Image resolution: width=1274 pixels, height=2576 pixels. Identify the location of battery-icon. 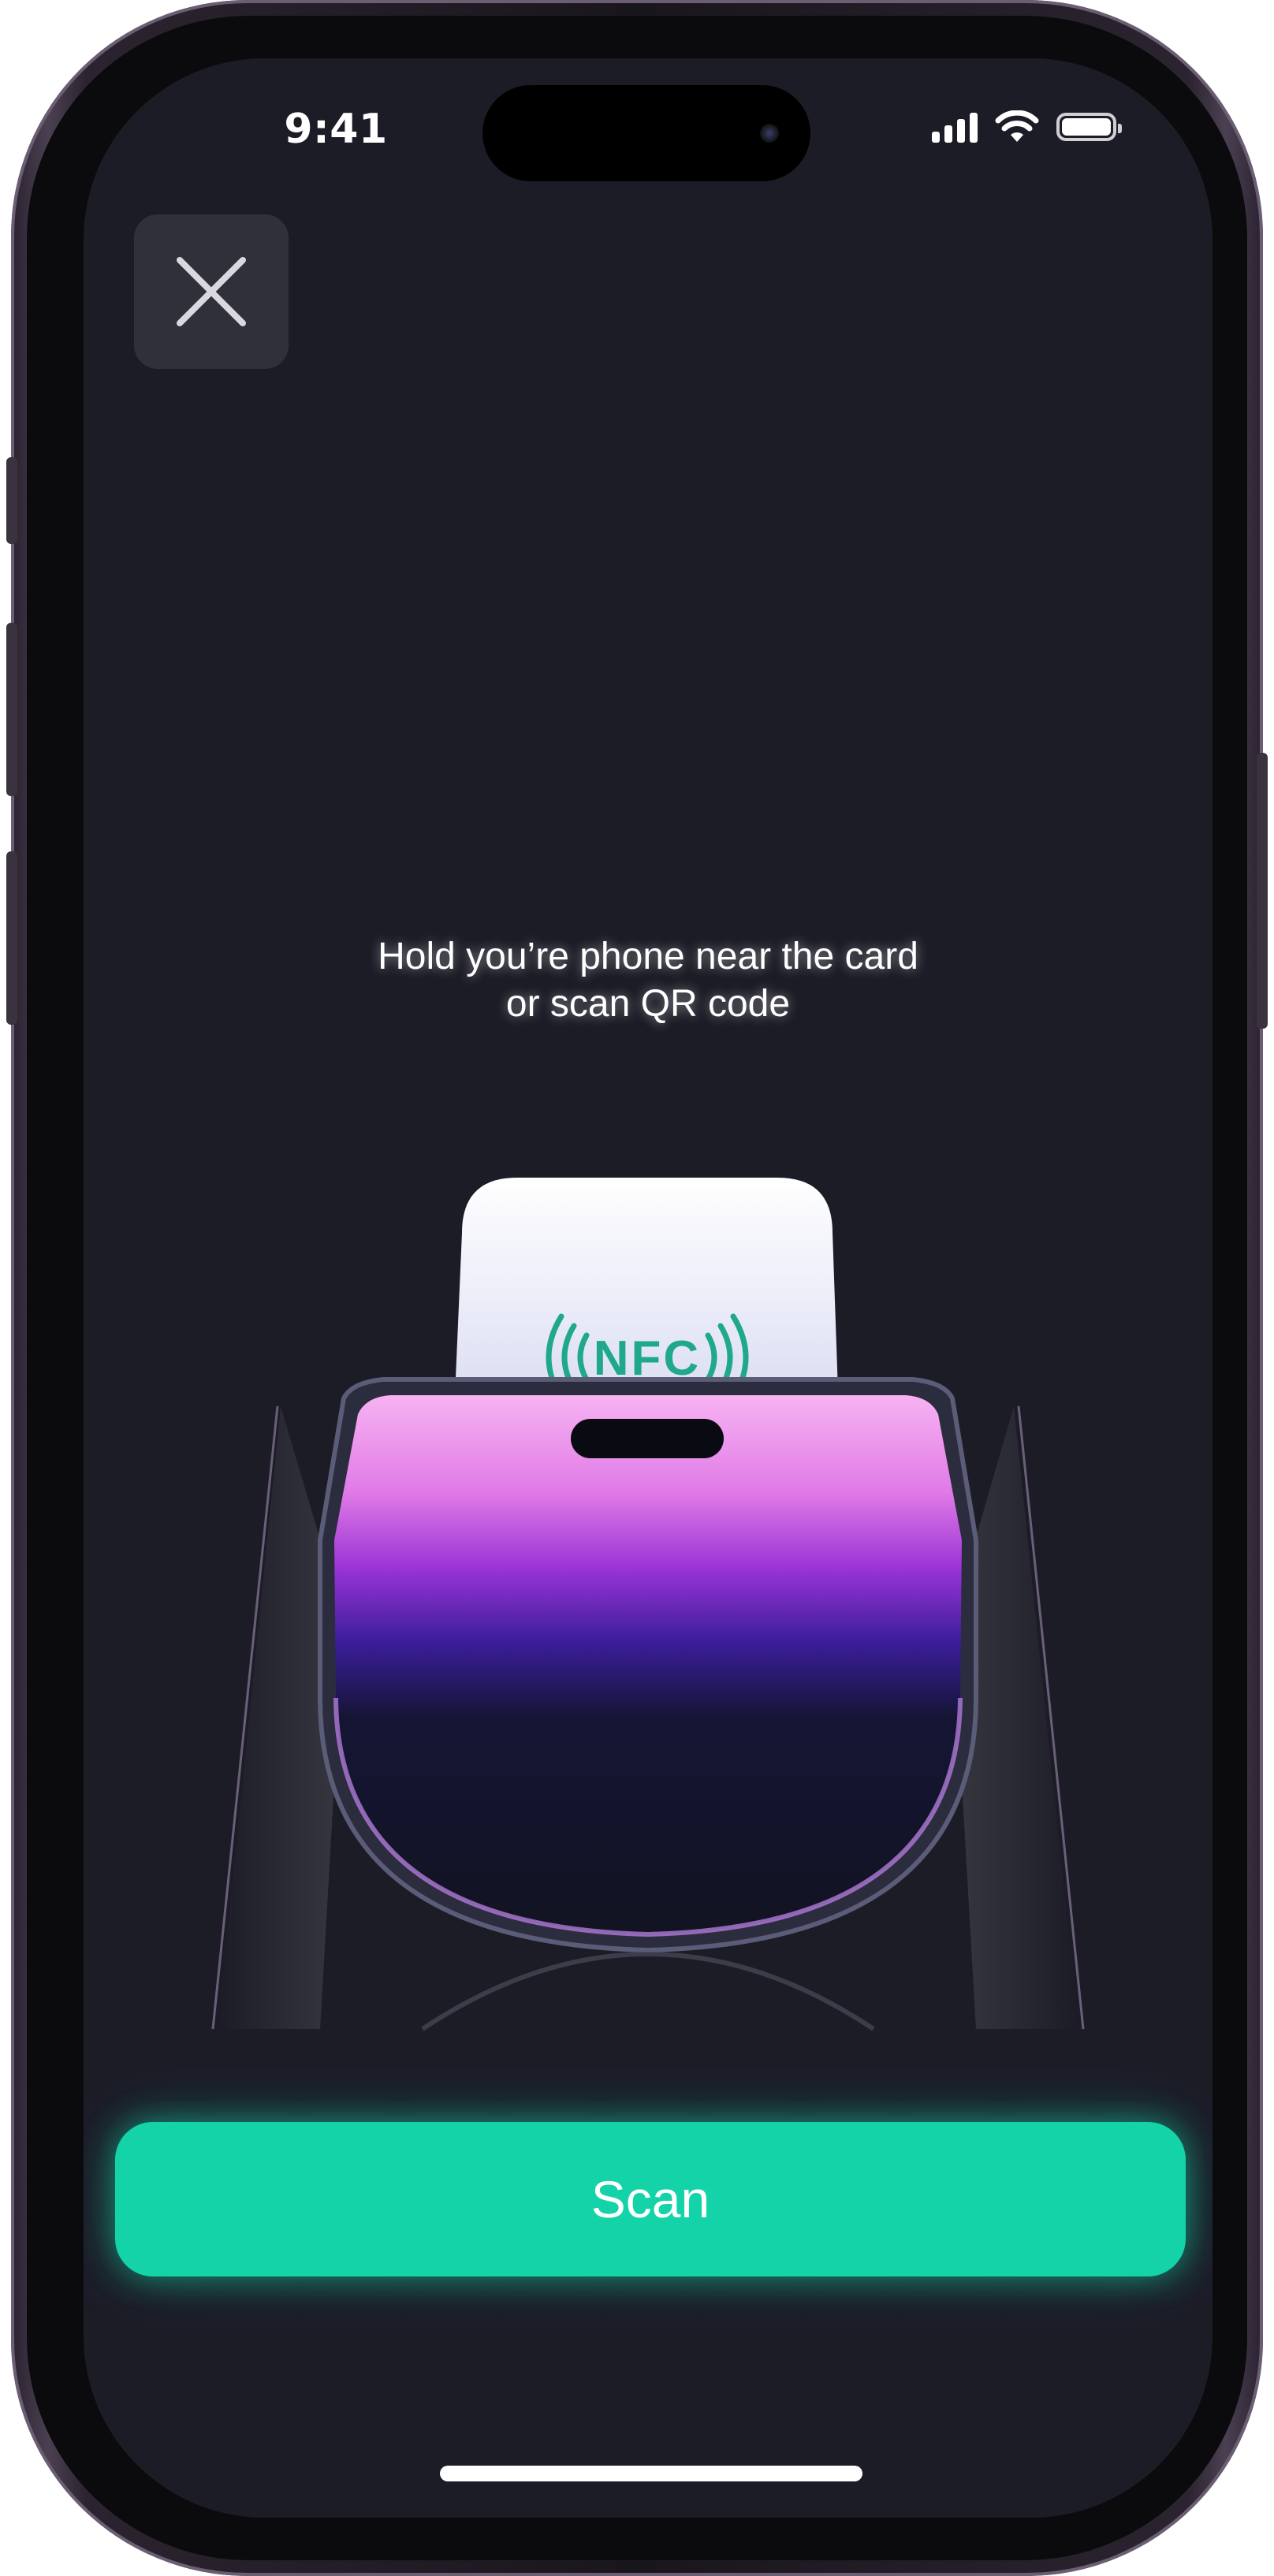
(1089, 127).